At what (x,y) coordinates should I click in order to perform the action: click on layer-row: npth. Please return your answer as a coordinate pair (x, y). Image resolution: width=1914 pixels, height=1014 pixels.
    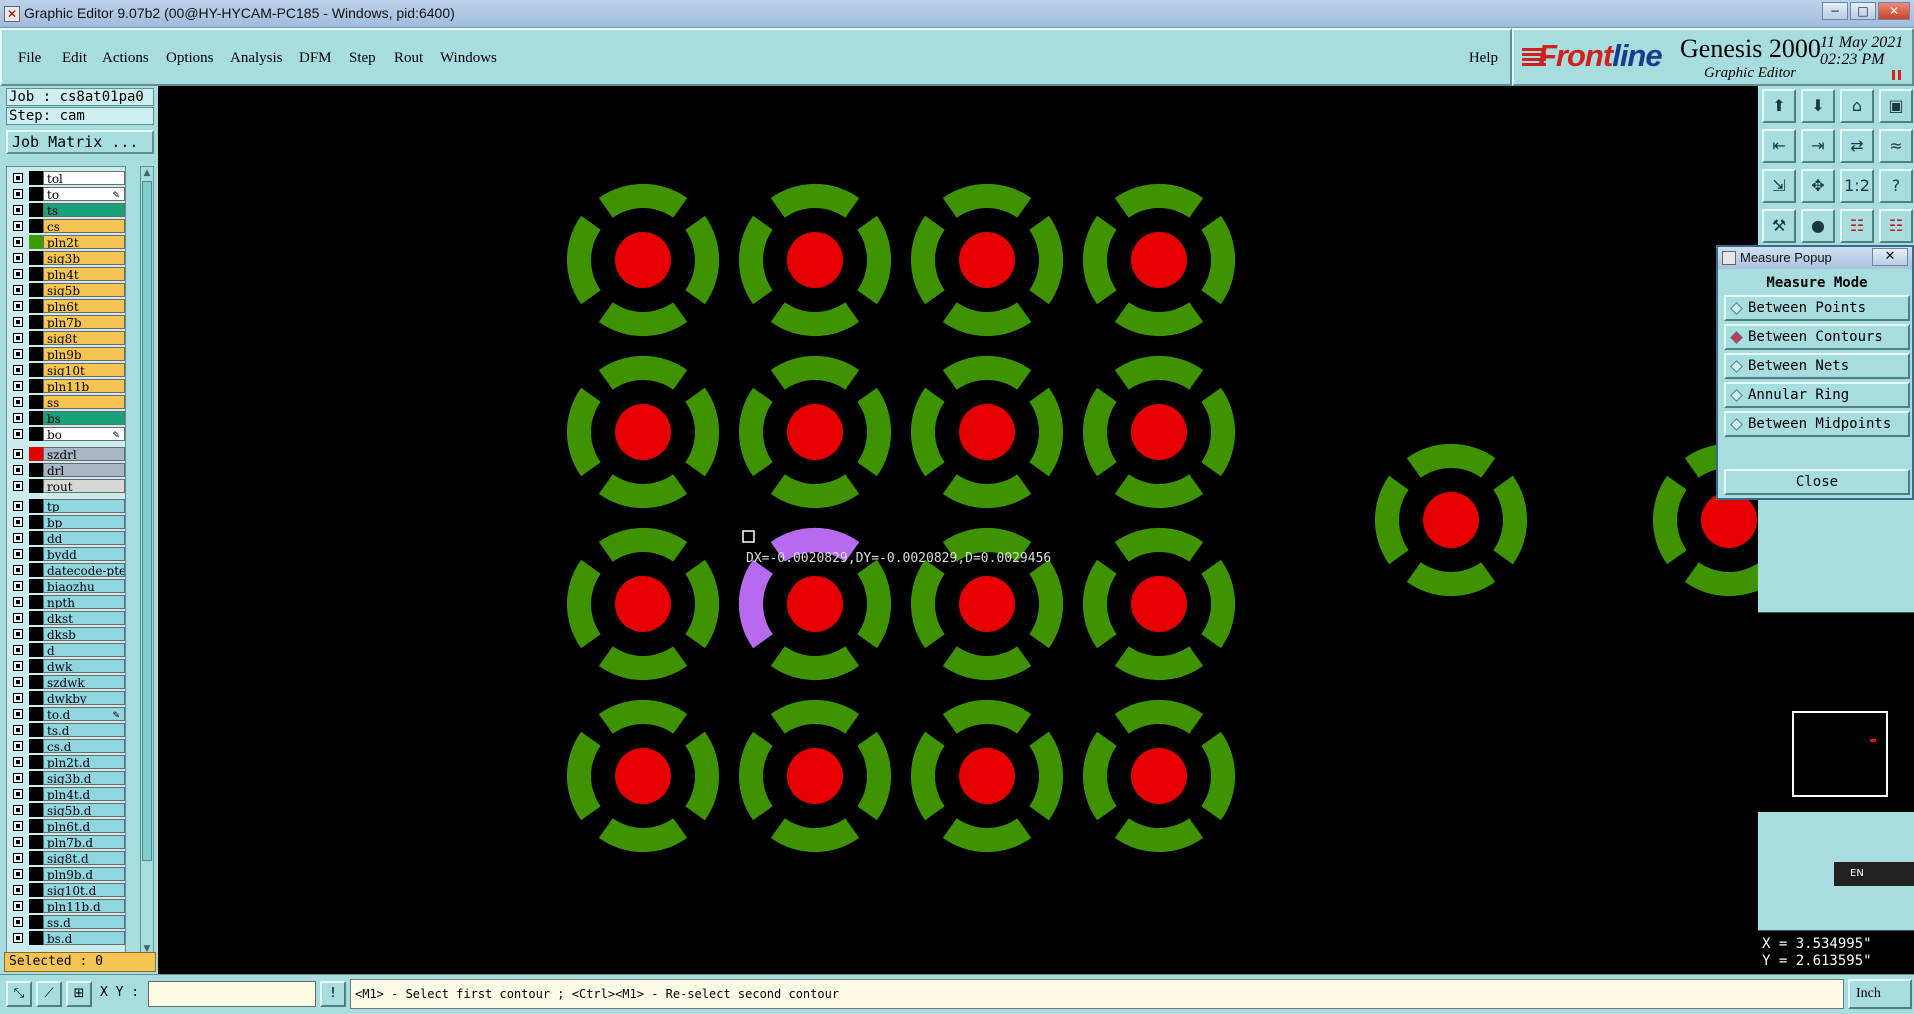
    Looking at the image, I should click on (67, 602).